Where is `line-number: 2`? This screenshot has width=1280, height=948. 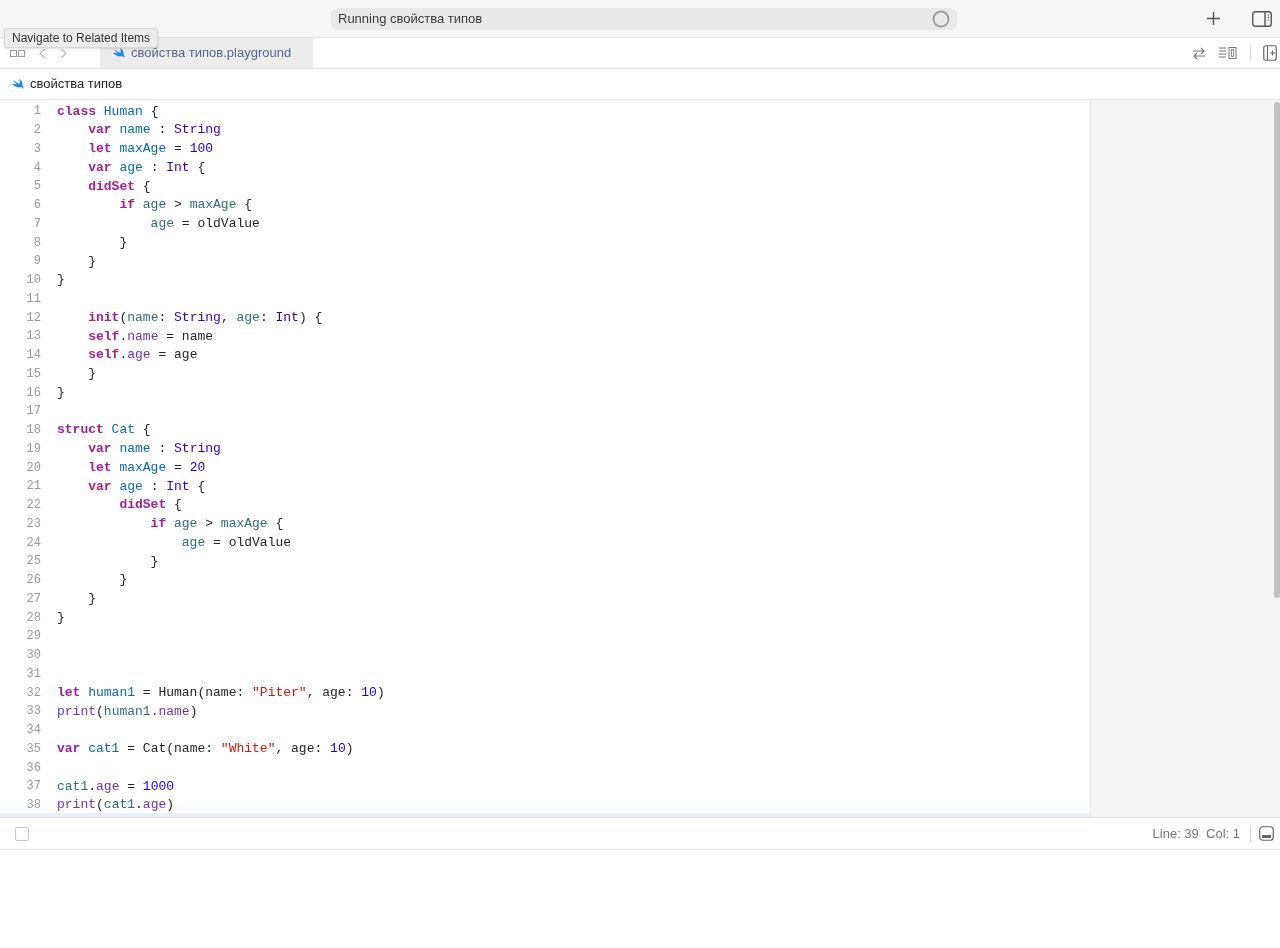 line-number: 2 is located at coordinates (36, 131).